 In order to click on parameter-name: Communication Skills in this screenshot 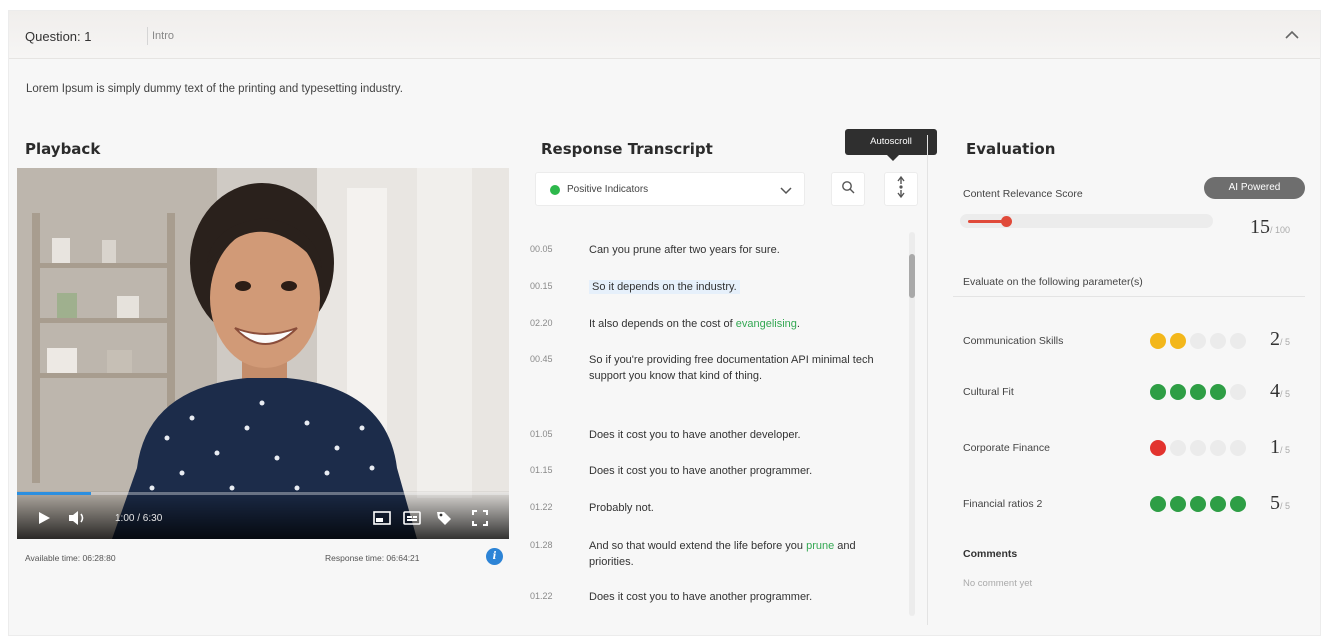, I will do `click(1013, 341)`.